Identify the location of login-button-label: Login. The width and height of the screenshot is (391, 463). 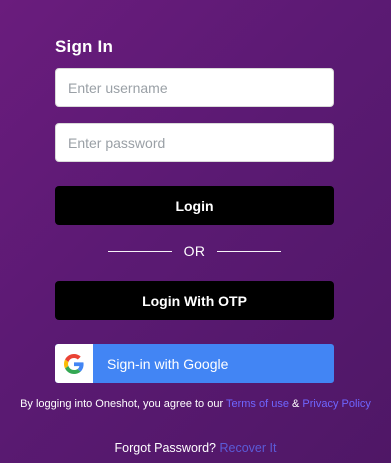
(194, 205).